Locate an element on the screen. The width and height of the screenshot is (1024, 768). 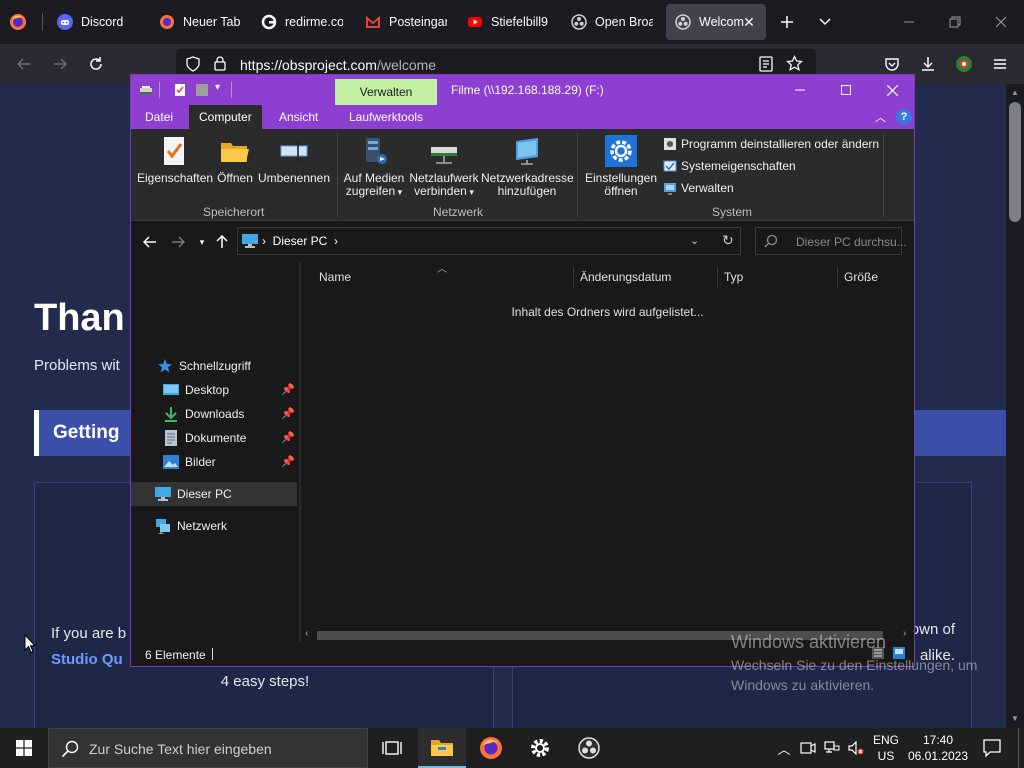
scroll-up-icon: ▲ is located at coordinates (1015, 93).